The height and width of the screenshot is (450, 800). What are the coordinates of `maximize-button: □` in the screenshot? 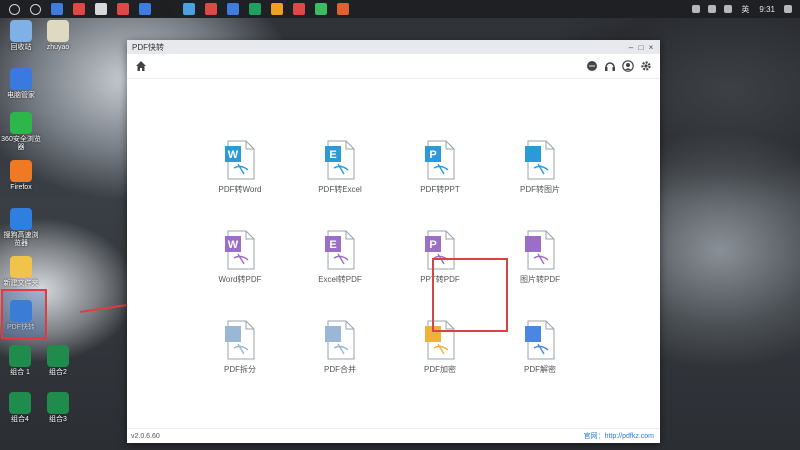 It's located at (641, 47).